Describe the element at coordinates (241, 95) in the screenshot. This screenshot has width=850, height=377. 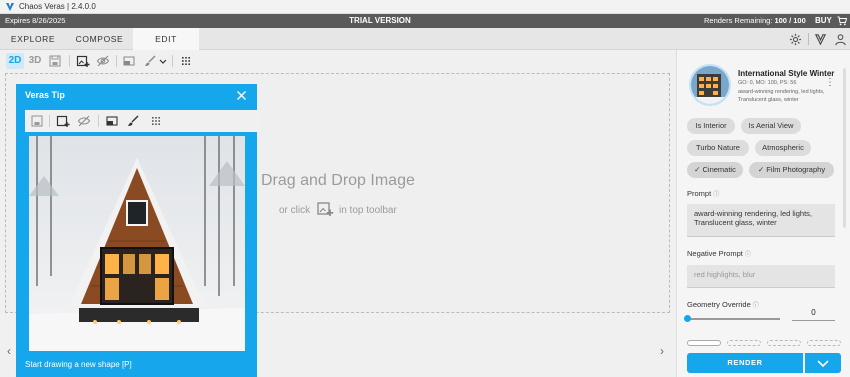
I see `close-icon` at that location.